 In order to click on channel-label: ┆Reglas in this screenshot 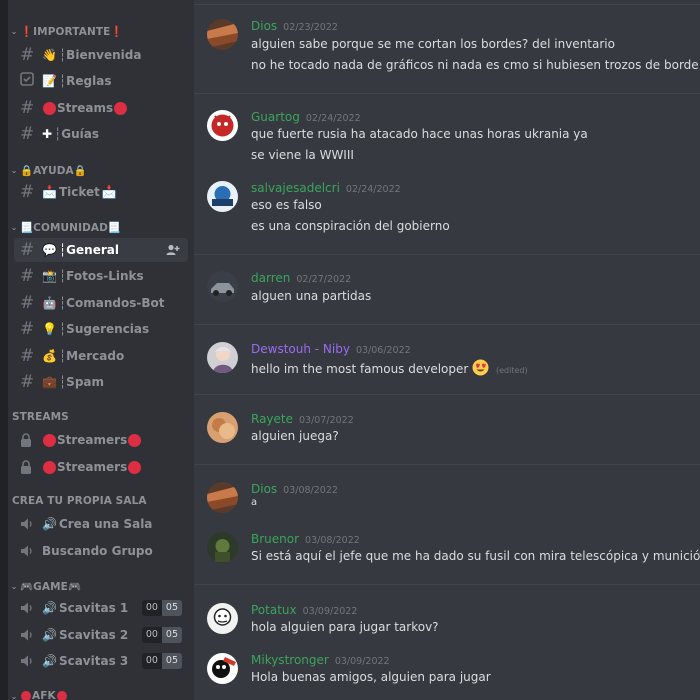, I will do `click(85, 81)`.